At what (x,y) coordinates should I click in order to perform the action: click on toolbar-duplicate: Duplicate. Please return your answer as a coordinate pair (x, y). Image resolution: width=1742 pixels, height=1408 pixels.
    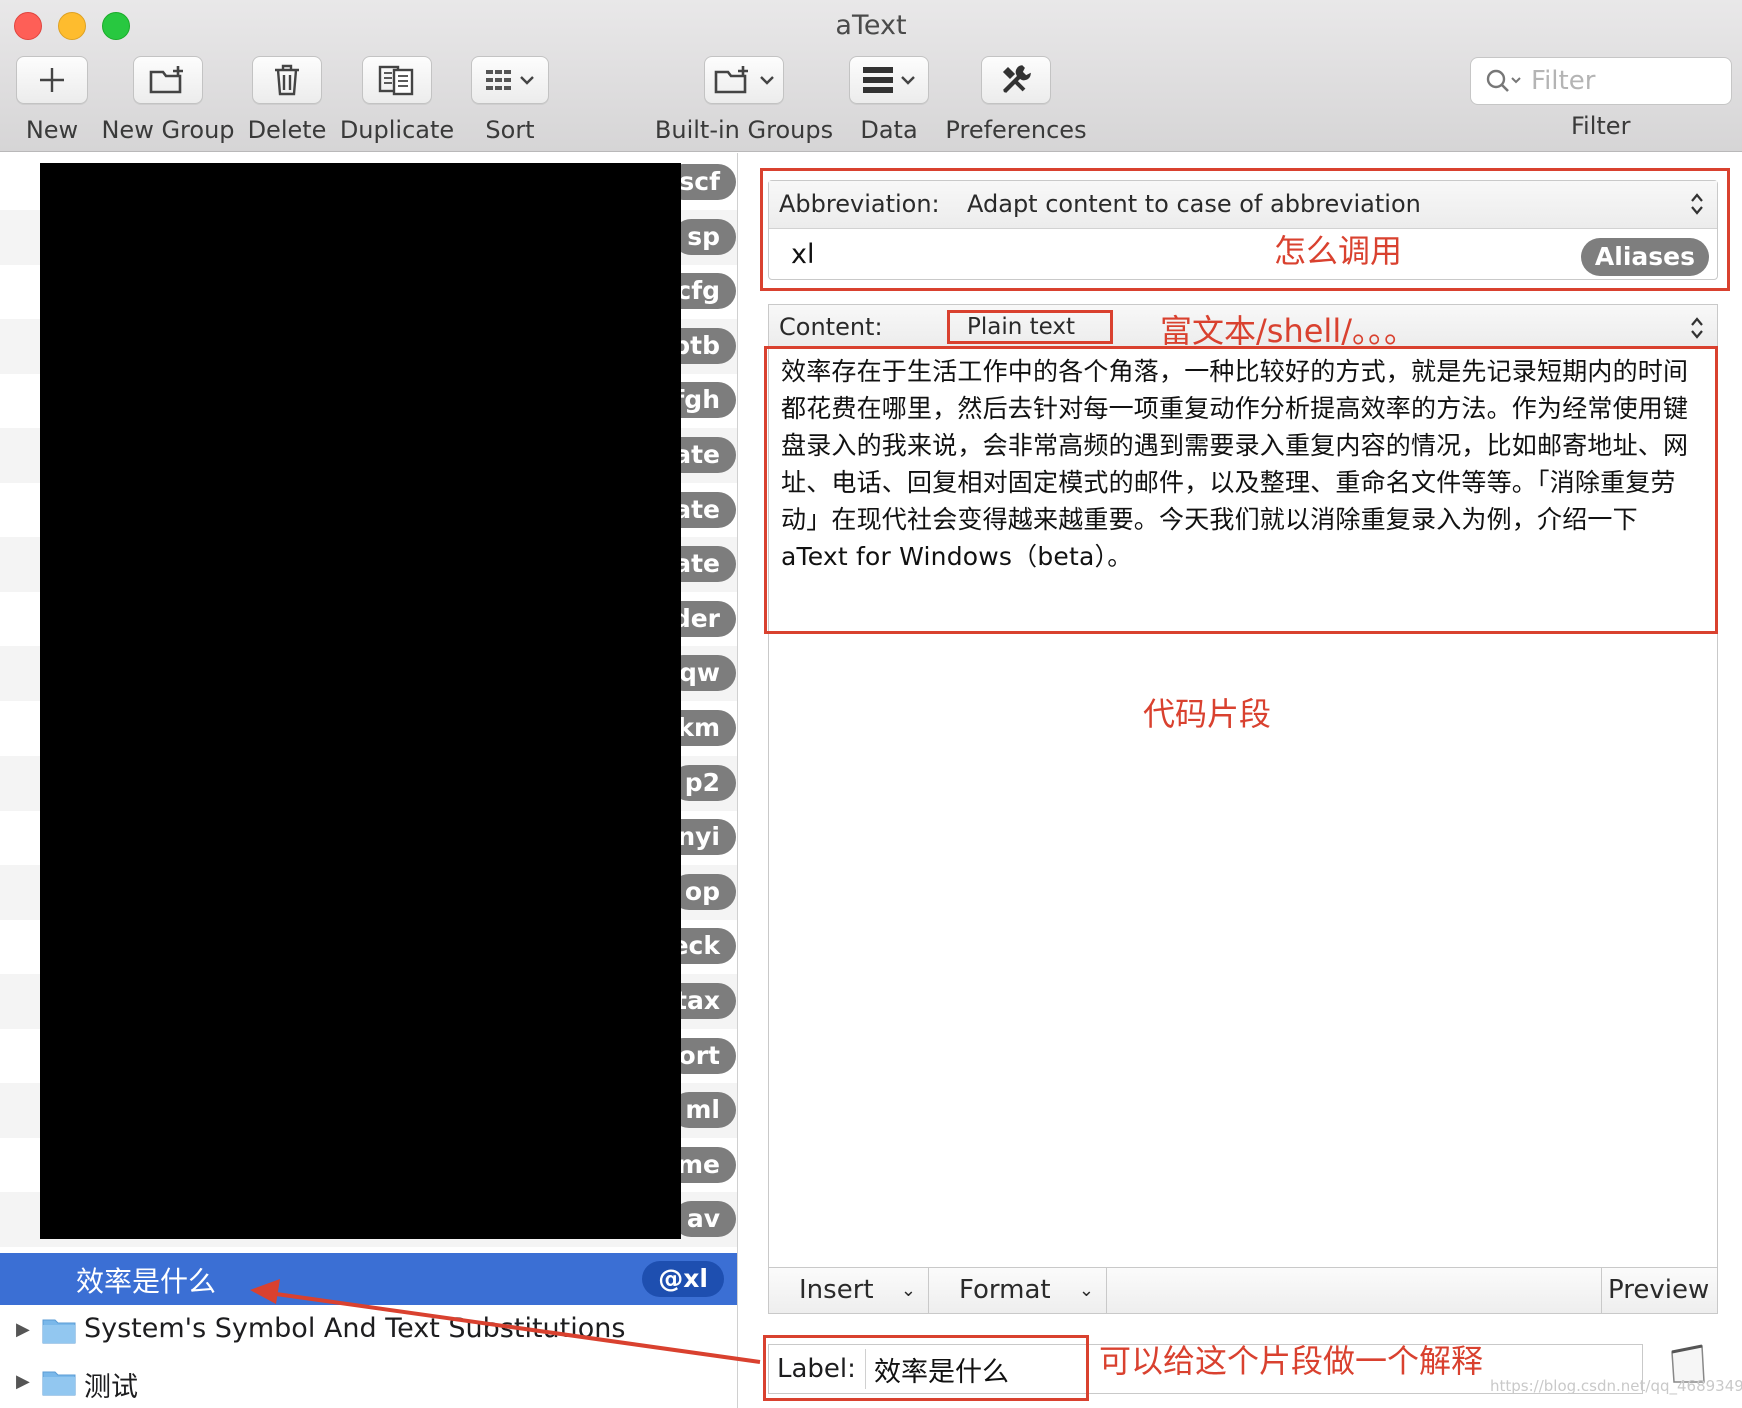
    Looking at the image, I should click on (397, 100).